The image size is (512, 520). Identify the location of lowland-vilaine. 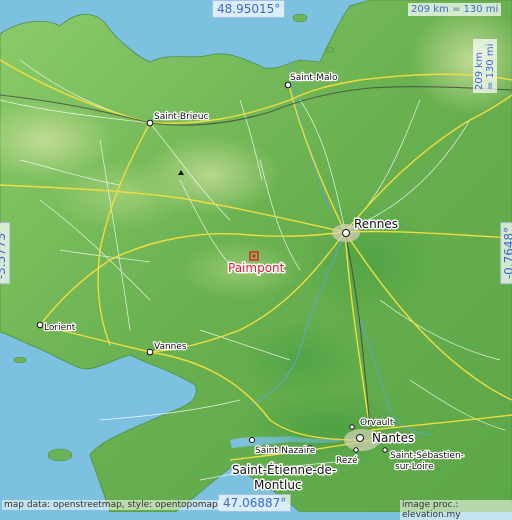
(300, 360).